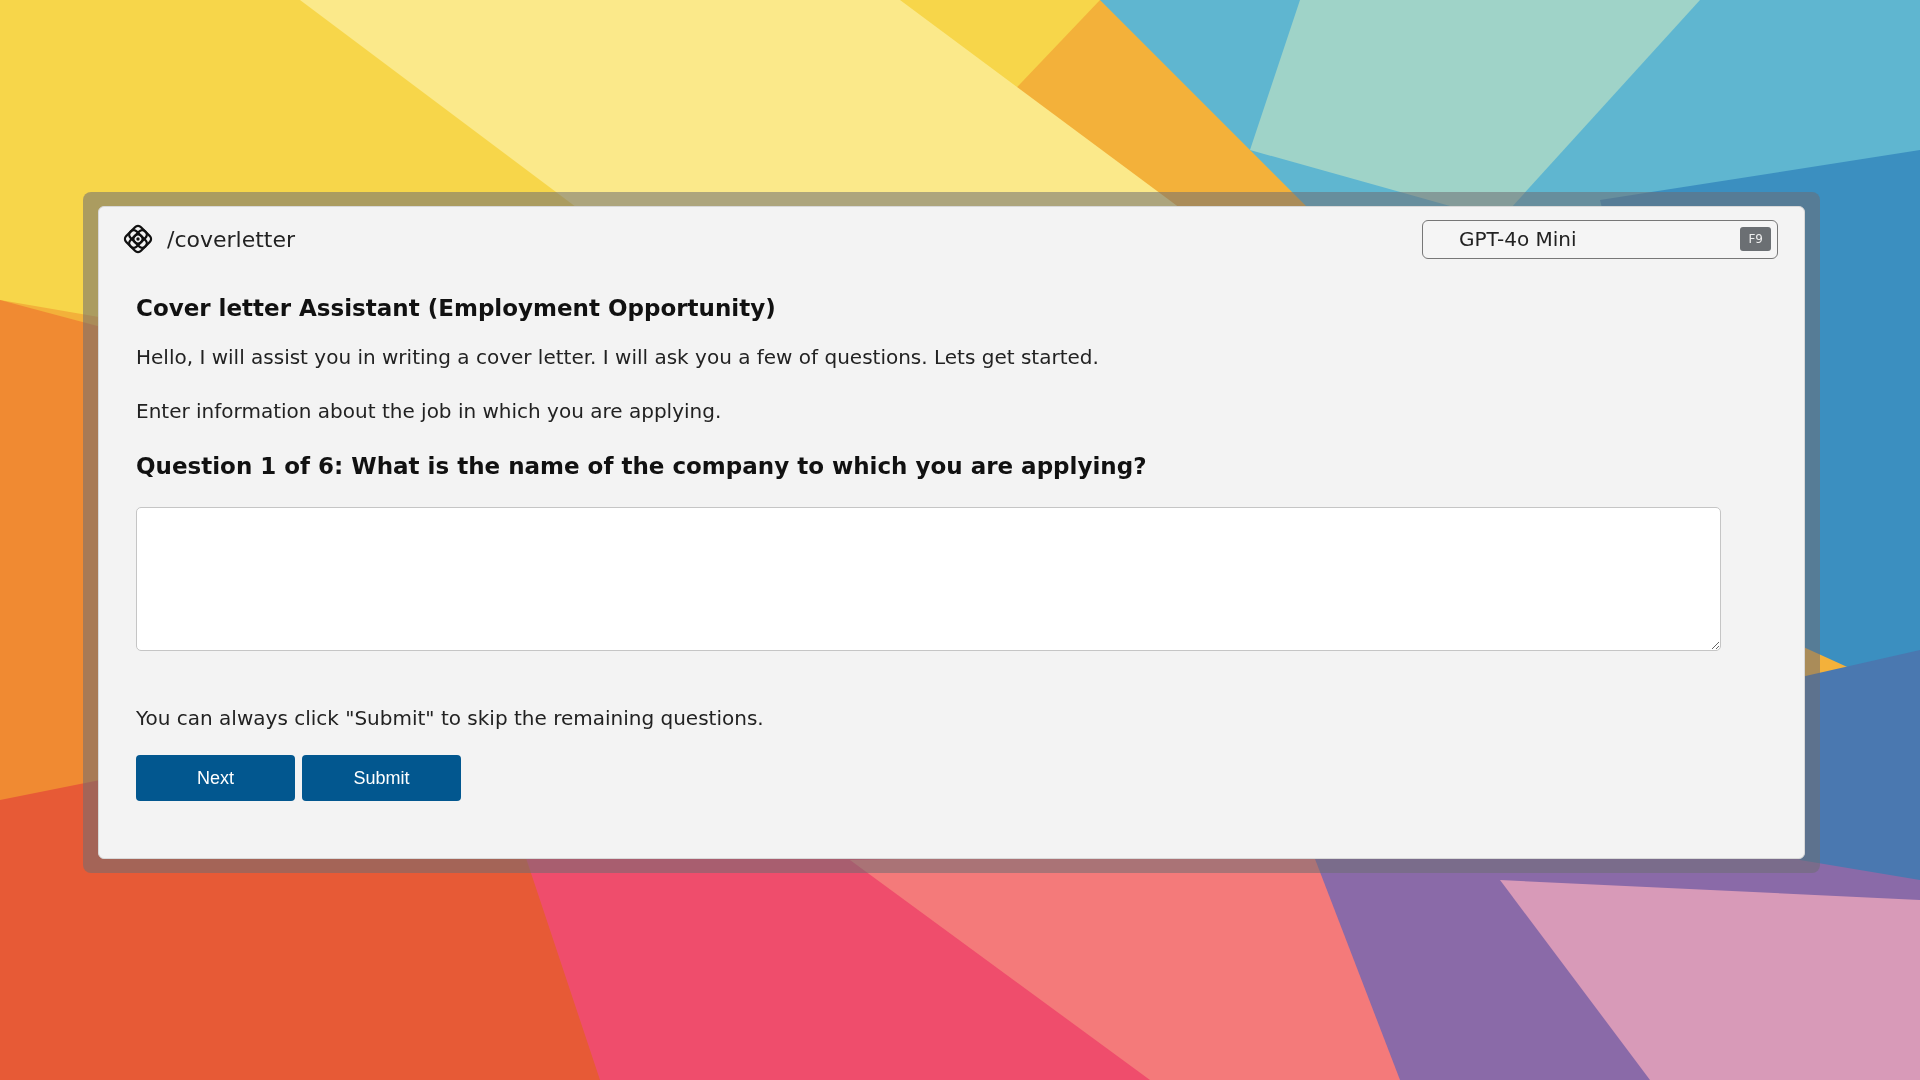 Image resolution: width=1920 pixels, height=1080 pixels. Describe the element at coordinates (928, 579) in the screenshot. I see `answer-field` at that location.